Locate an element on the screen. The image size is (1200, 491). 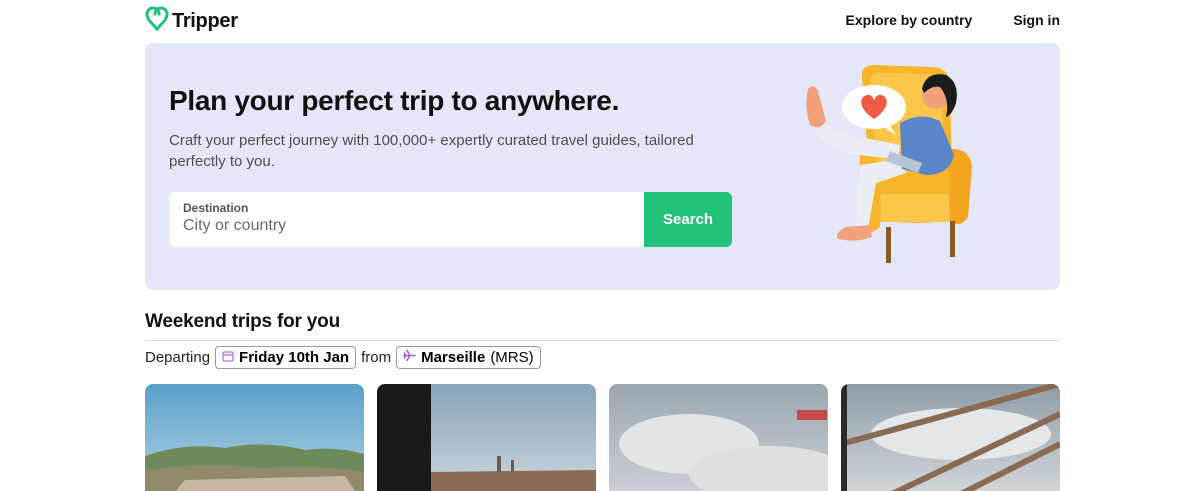
top-bar: Tripper Explore by country Sign in is located at coordinates (602, 21).